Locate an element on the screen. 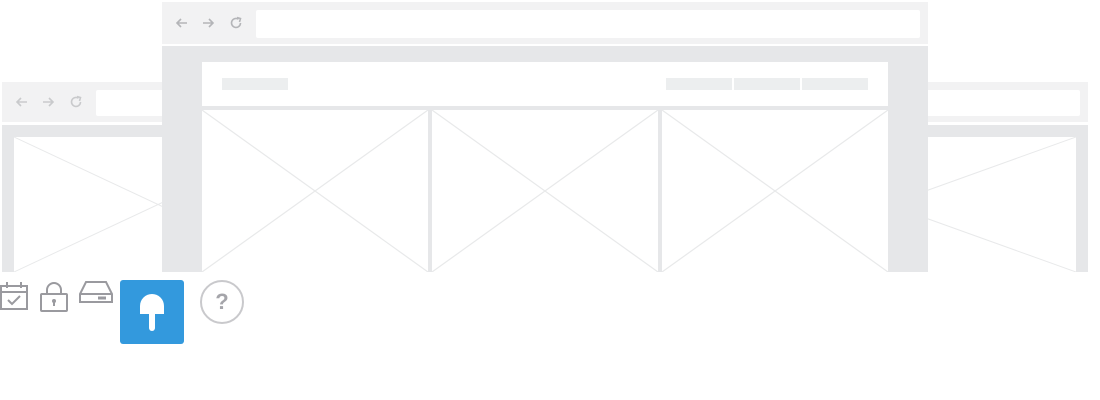  logo-placeholder is located at coordinates (255, 84).